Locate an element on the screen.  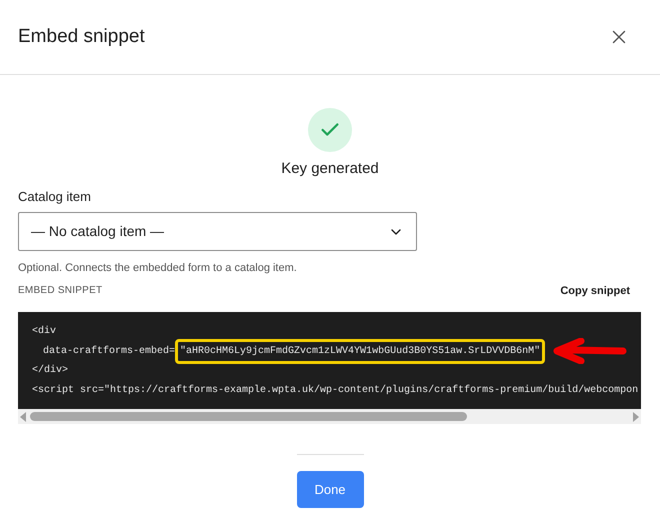
field-label: Catalog item is located at coordinates (55, 197).